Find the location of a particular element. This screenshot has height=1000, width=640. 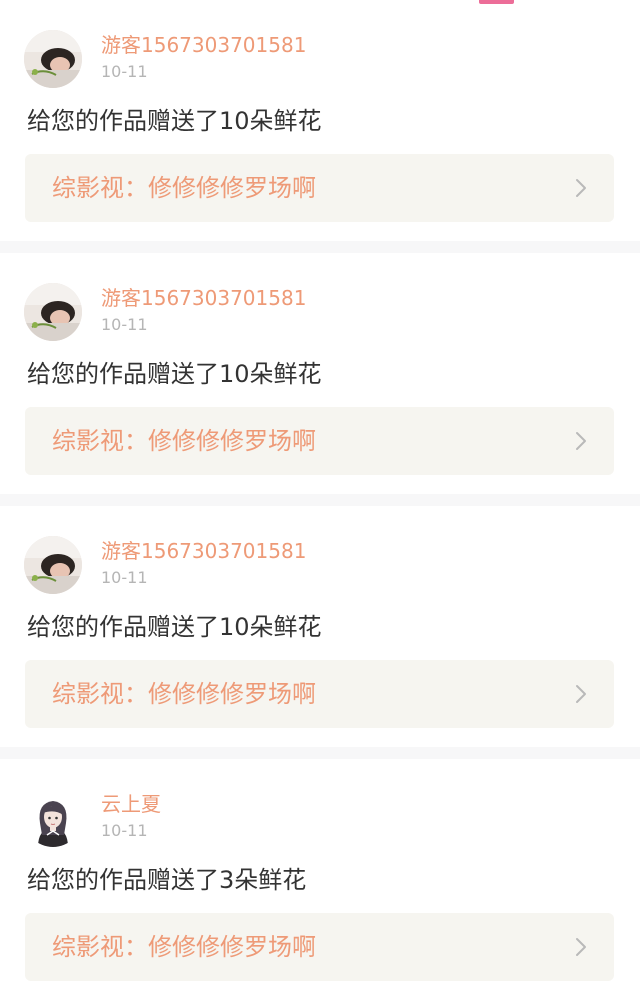

user-name: 云上夏 is located at coordinates (131, 804).